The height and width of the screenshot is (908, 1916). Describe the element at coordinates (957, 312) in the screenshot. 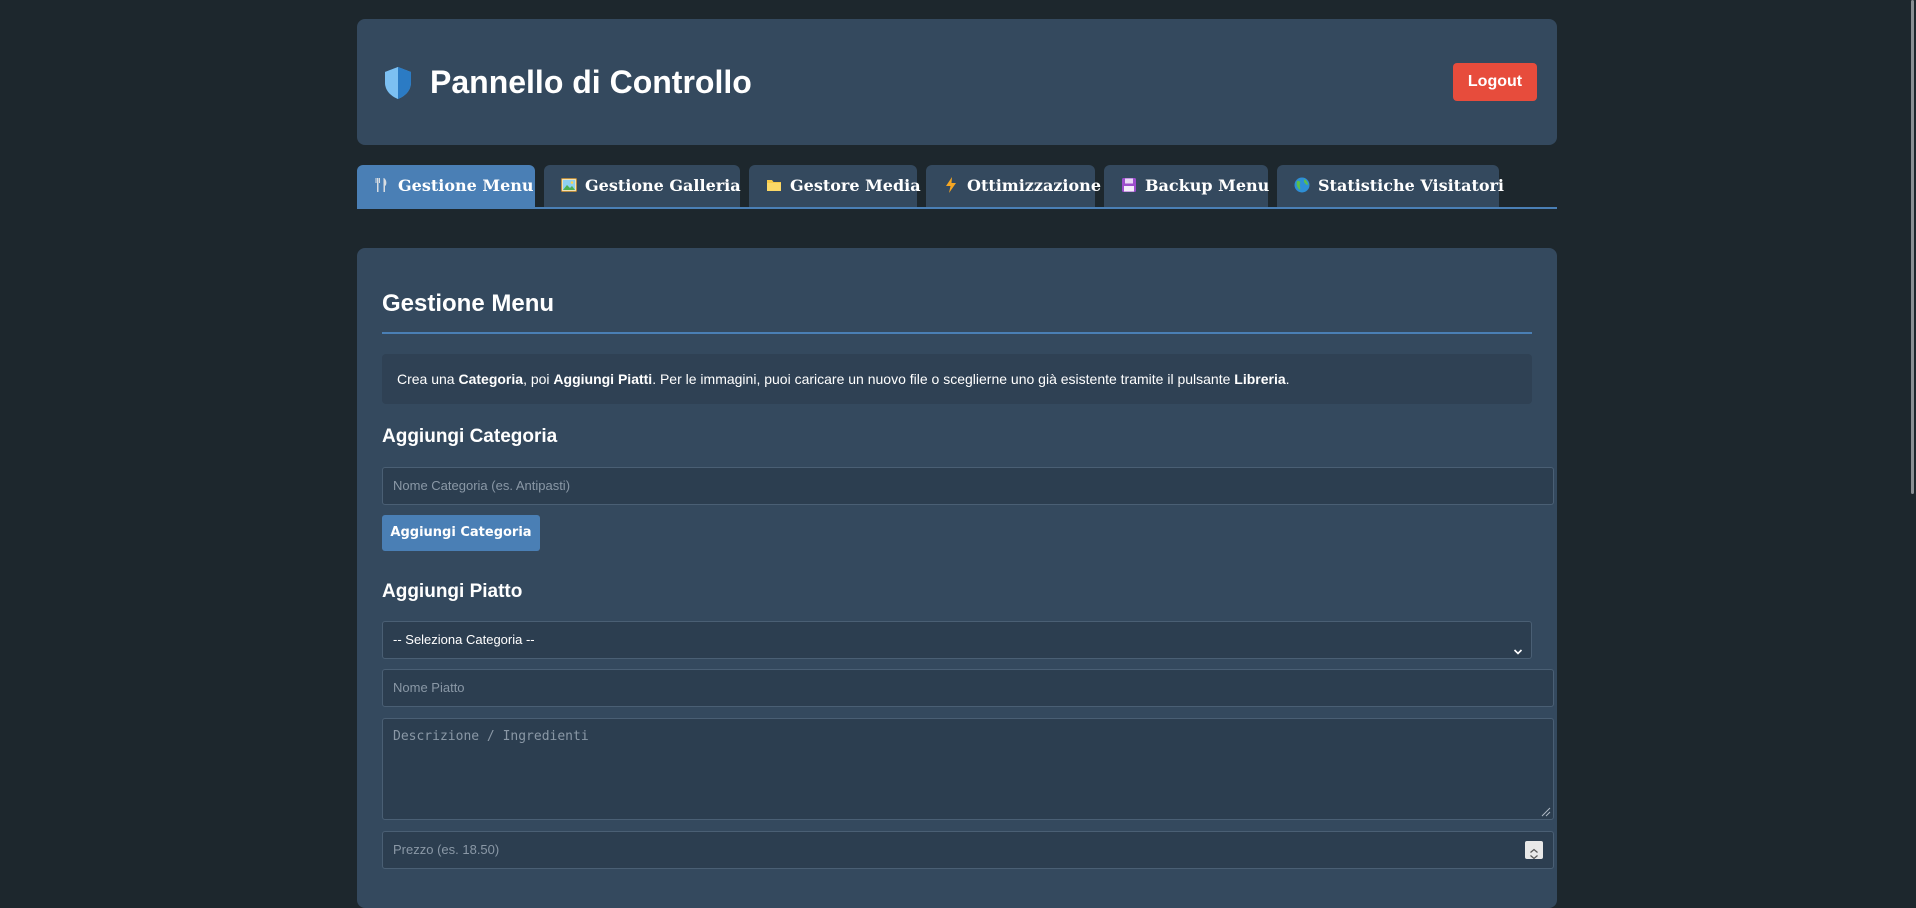

I see `section-title: Gestione Menu` at that location.